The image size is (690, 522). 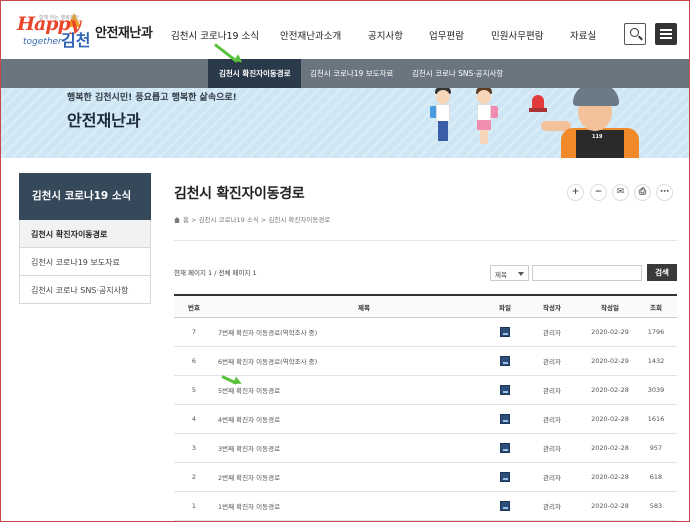 I want to click on breadcrumb-corona: 김천시 코로나19 소식, so click(x=229, y=220).